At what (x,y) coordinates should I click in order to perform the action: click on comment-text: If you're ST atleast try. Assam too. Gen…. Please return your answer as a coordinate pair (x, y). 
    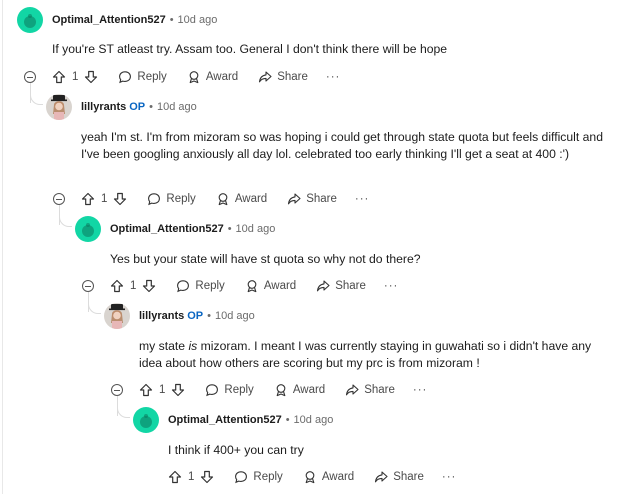
    Looking at the image, I should click on (250, 49).